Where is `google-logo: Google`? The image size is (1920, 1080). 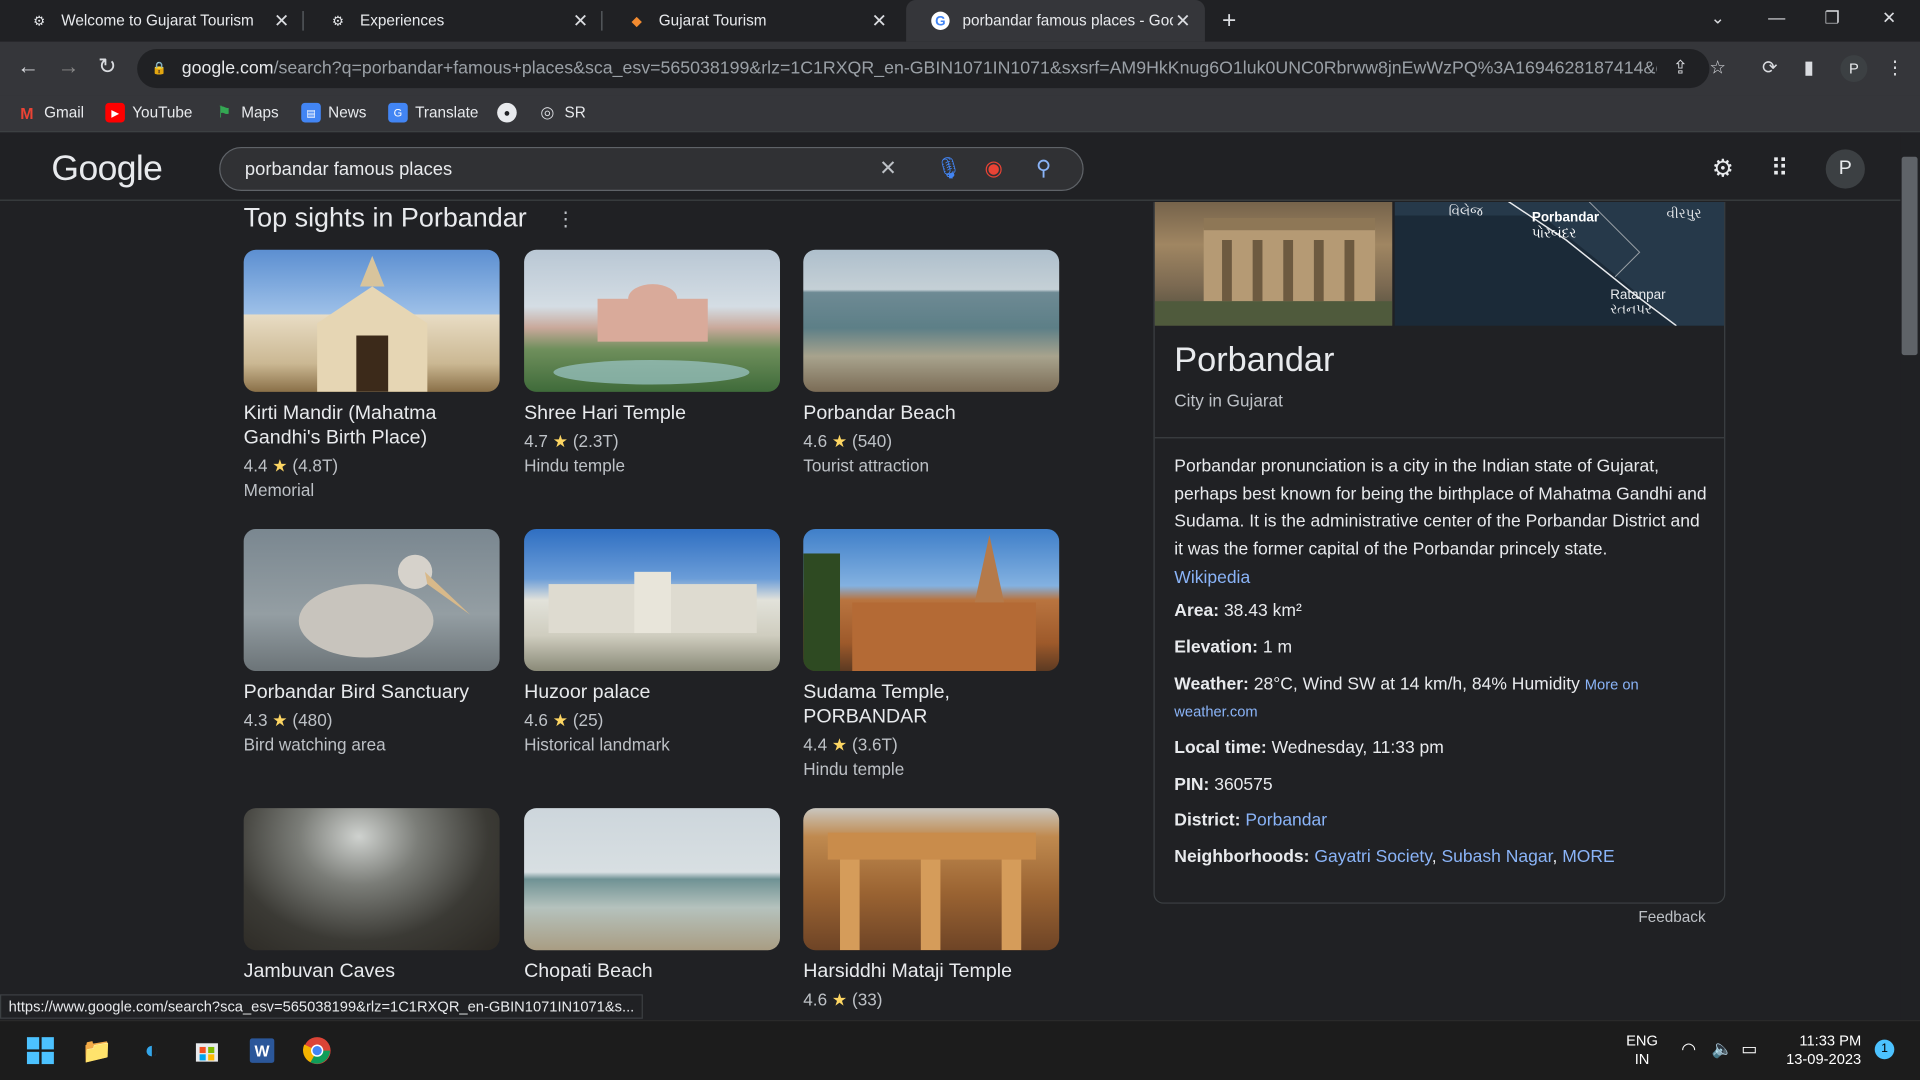
google-logo: Google is located at coordinates (106, 169).